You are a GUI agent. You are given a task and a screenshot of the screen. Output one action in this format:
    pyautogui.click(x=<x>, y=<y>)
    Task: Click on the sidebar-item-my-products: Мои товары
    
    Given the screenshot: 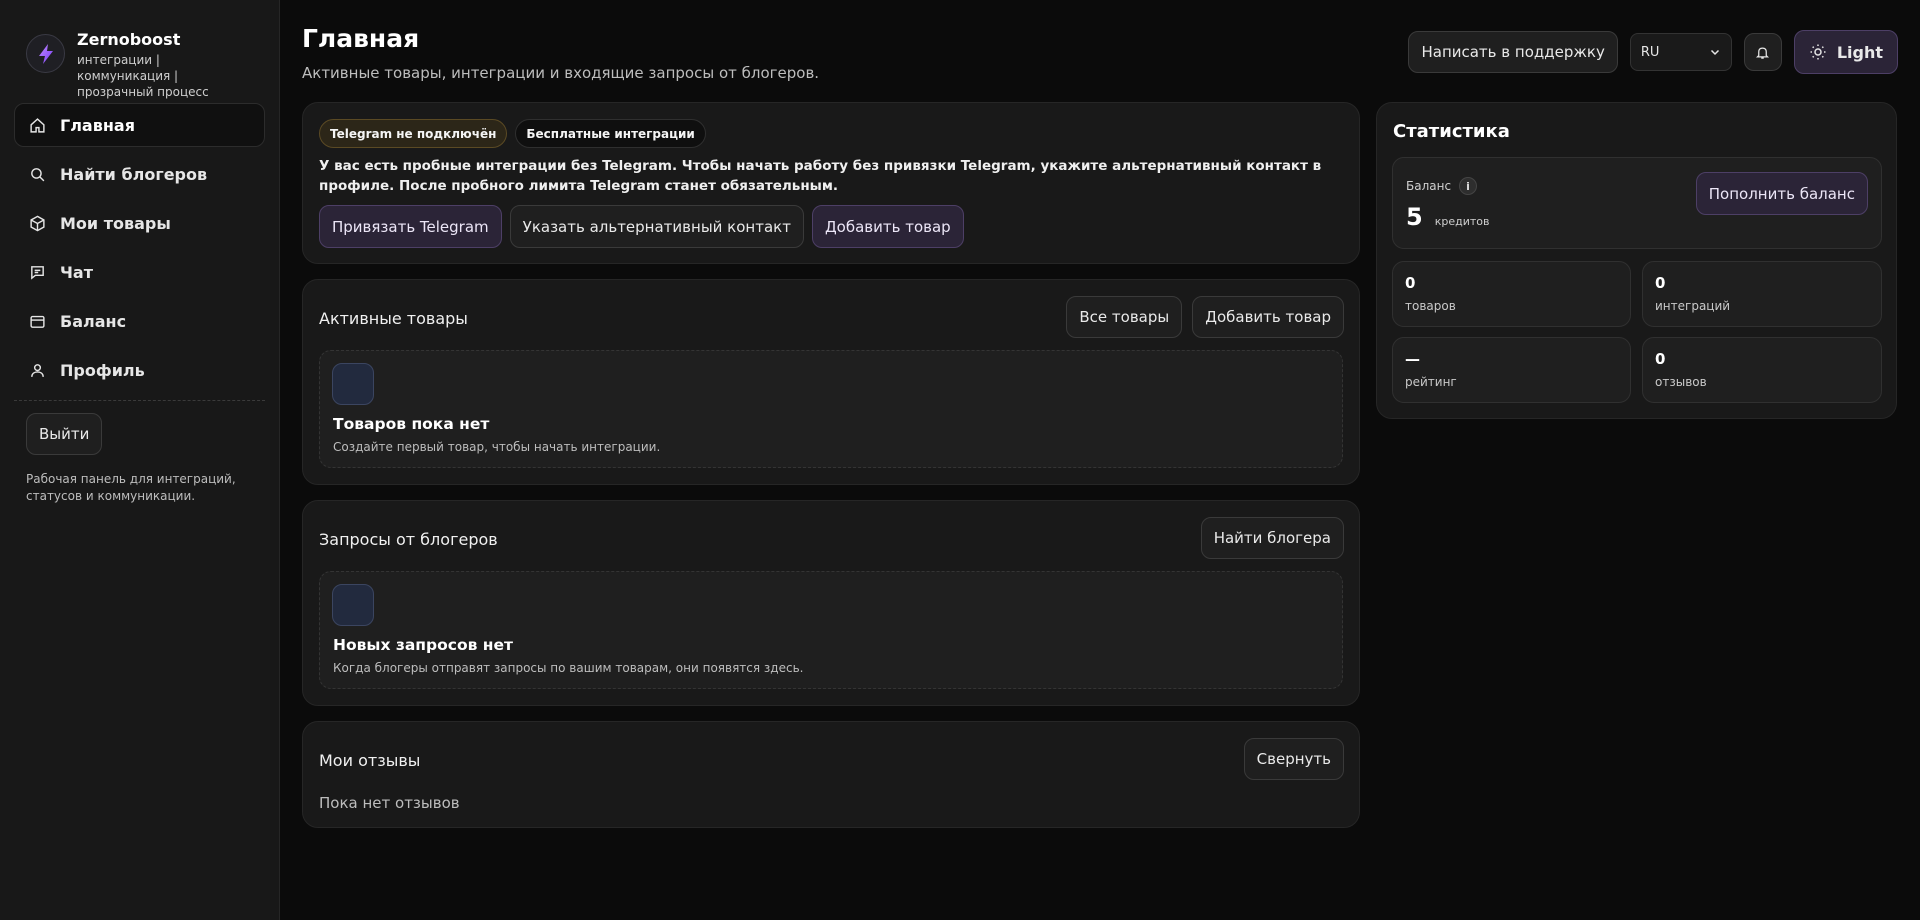 What is the action you would take?
    pyautogui.click(x=139, y=223)
    